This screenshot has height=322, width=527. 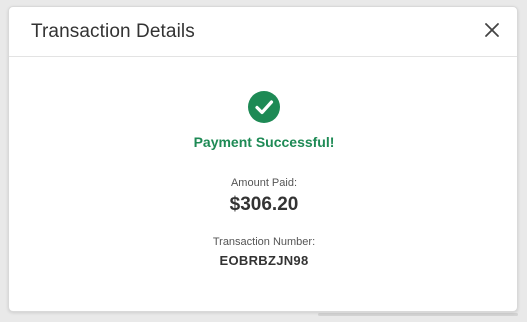 What do you see at coordinates (418, 315) in the screenshot?
I see `obscured-background-text` at bounding box center [418, 315].